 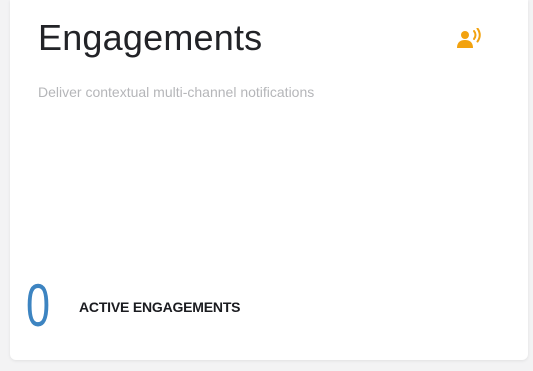 I want to click on card-title: Engagements, so click(x=150, y=37).